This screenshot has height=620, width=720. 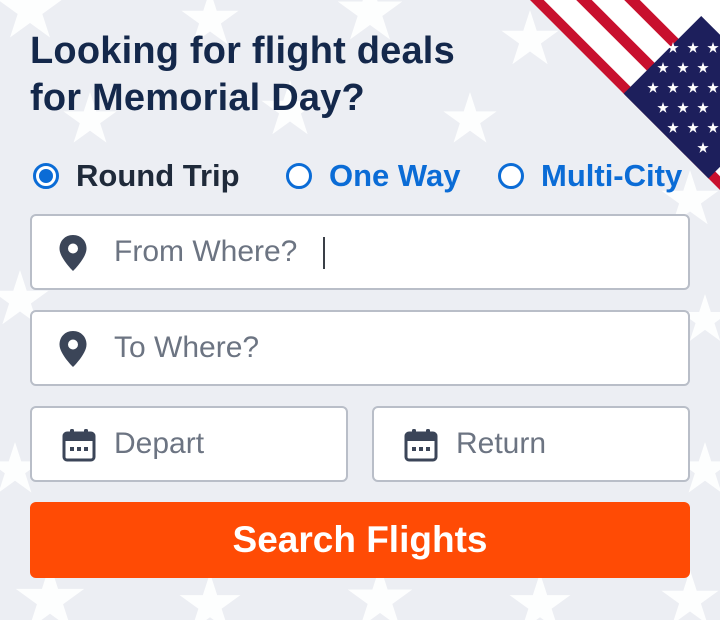 I want to click on return-date-input, so click(x=565, y=444).